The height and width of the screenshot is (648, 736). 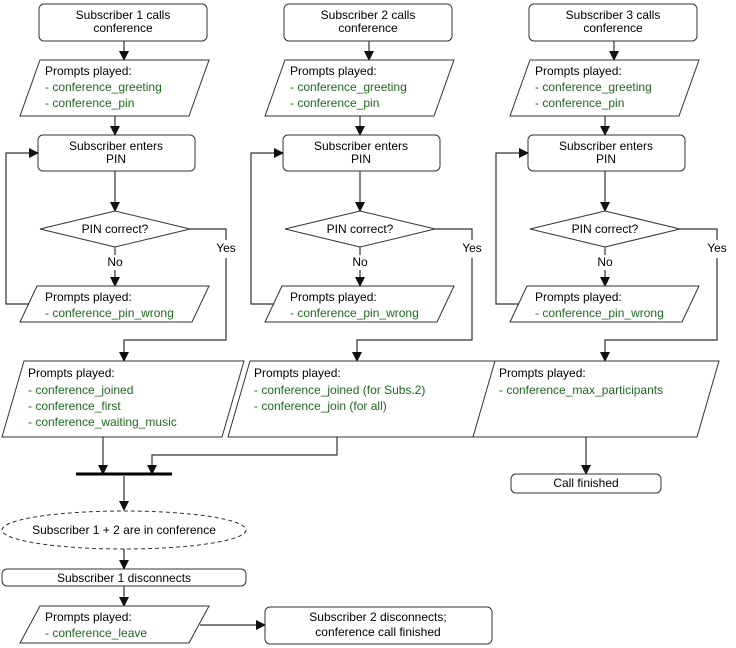 I want to click on final-label: conference call finished, so click(x=377, y=632).